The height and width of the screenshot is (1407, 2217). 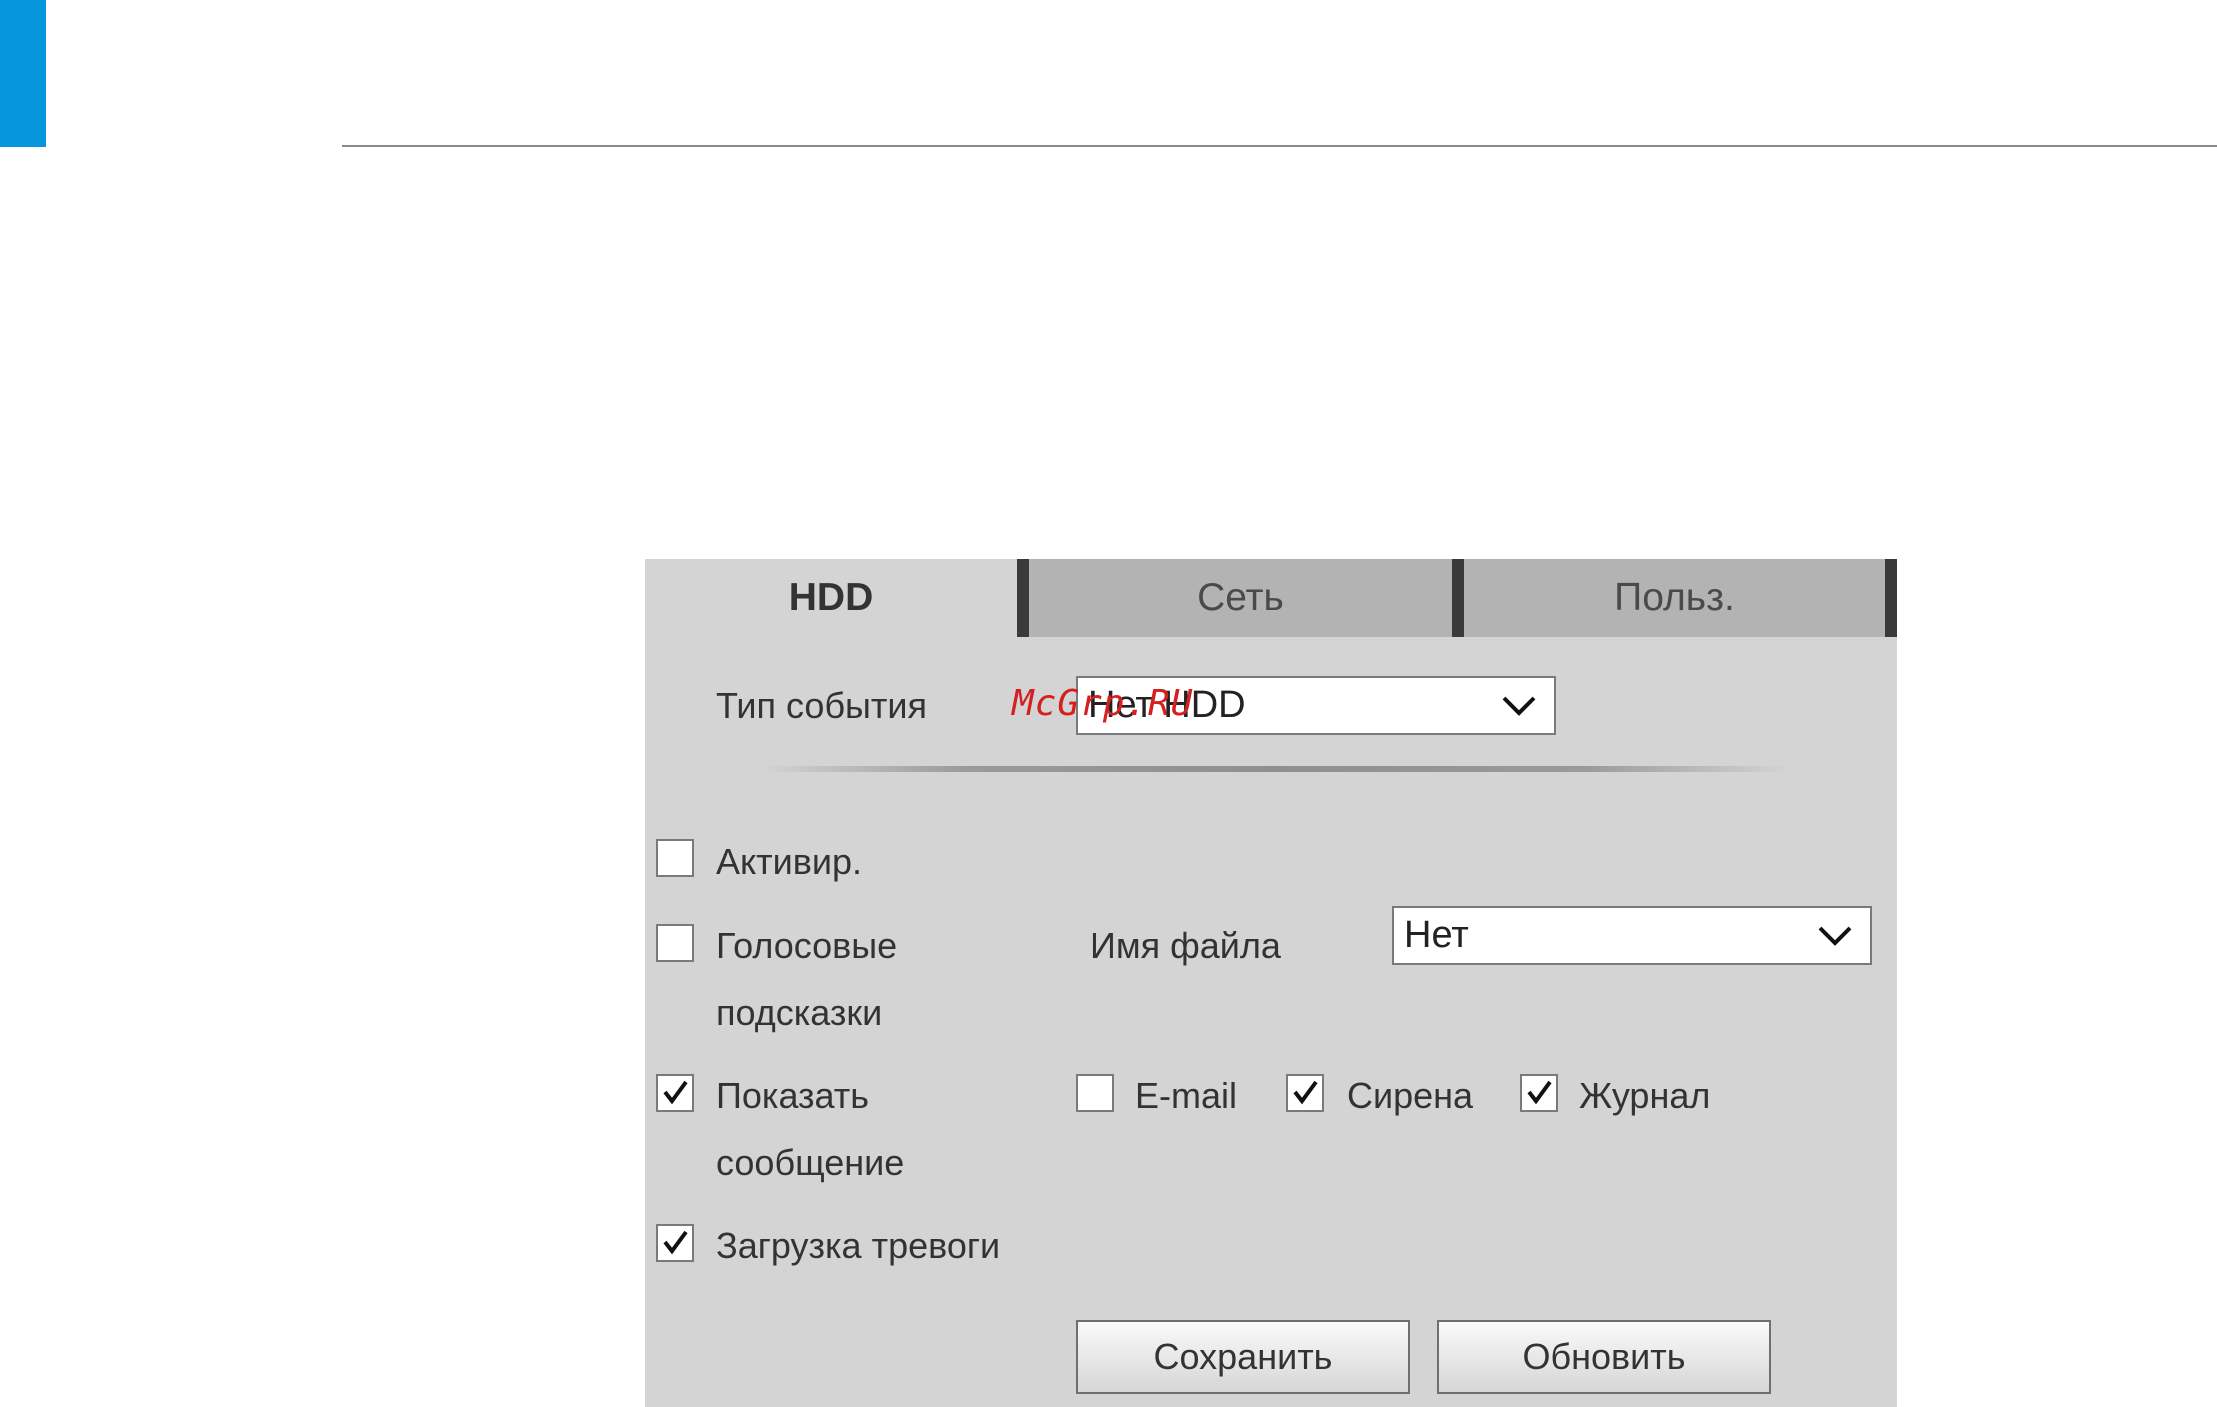 What do you see at coordinates (822, 705) in the screenshot?
I see `event-type-label: Тип события` at bounding box center [822, 705].